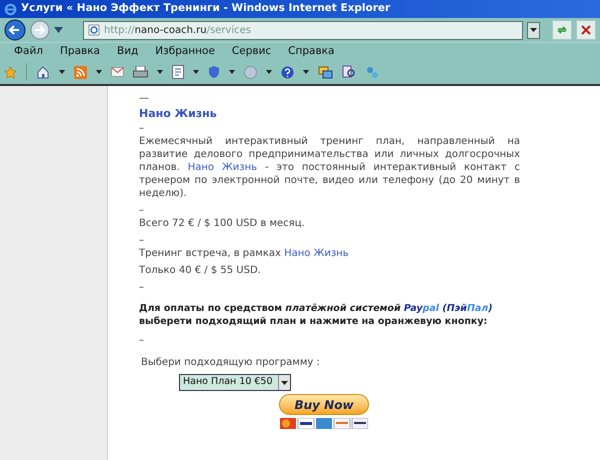 This screenshot has width=600, height=460. Describe the element at coordinates (329, 167) in the screenshot. I see `paragraph: Ежемесячный интерактивный тренинг план, направленный на развитие делового предпринимательства или личных долгосрочных планов. Нано Жизнь - это постоянный интерактивный контакт с тренером по электронной почте, видео или телефону (до 20 минут в неделю).` at that location.